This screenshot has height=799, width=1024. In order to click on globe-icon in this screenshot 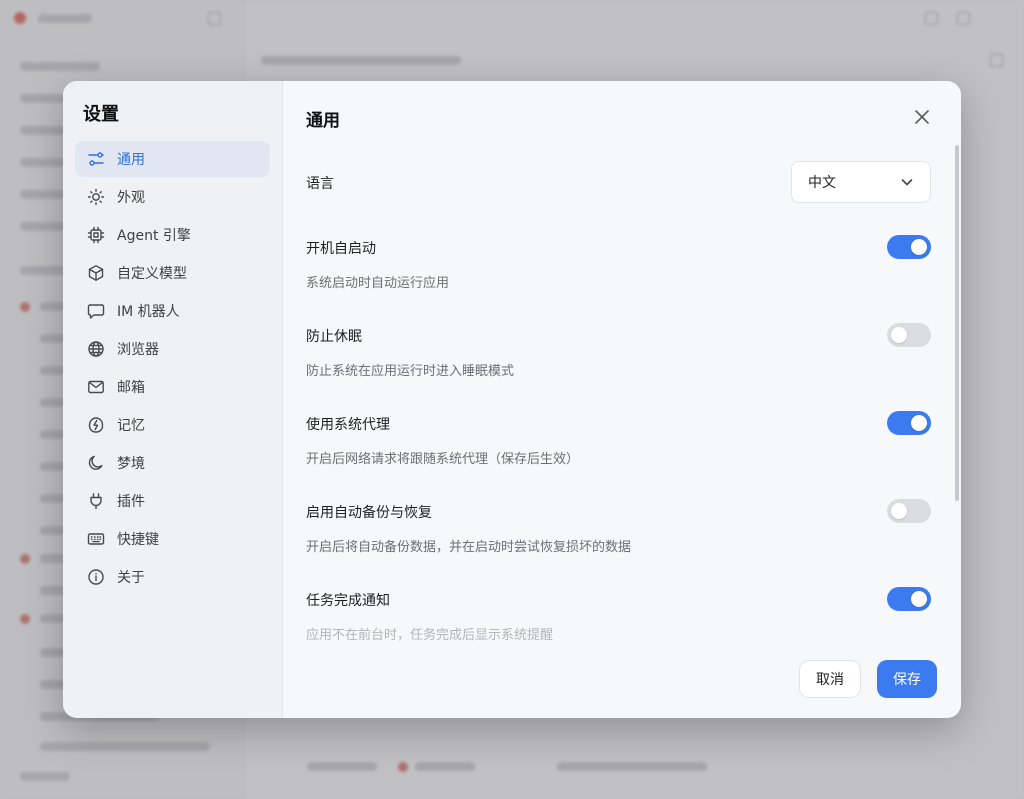, I will do `click(96, 349)`.